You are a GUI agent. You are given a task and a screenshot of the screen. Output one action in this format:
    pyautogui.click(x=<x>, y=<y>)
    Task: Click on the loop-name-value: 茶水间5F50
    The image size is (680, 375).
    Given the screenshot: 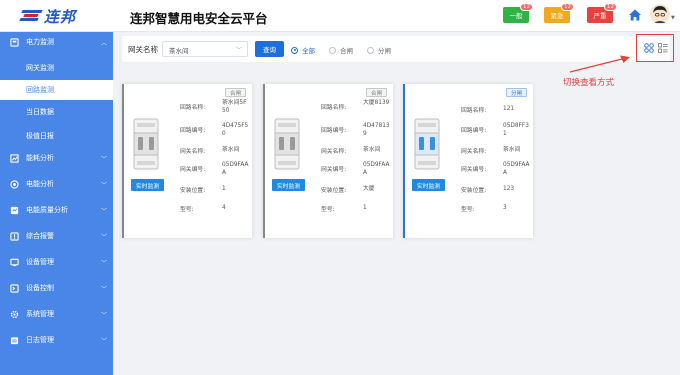 What is the action you would take?
    pyautogui.click(x=234, y=107)
    